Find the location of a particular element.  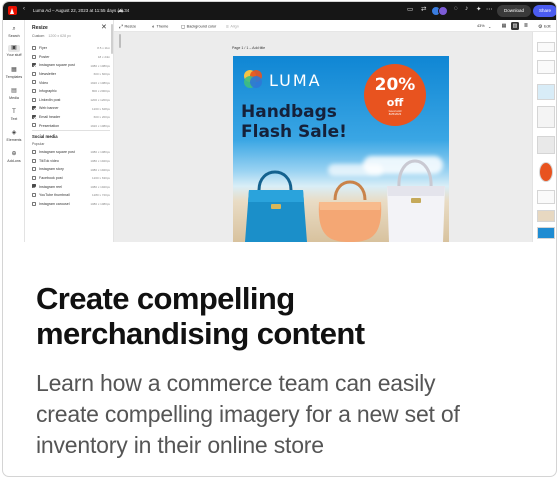

rail-item-text: T Text is located at coordinates (14, 115).